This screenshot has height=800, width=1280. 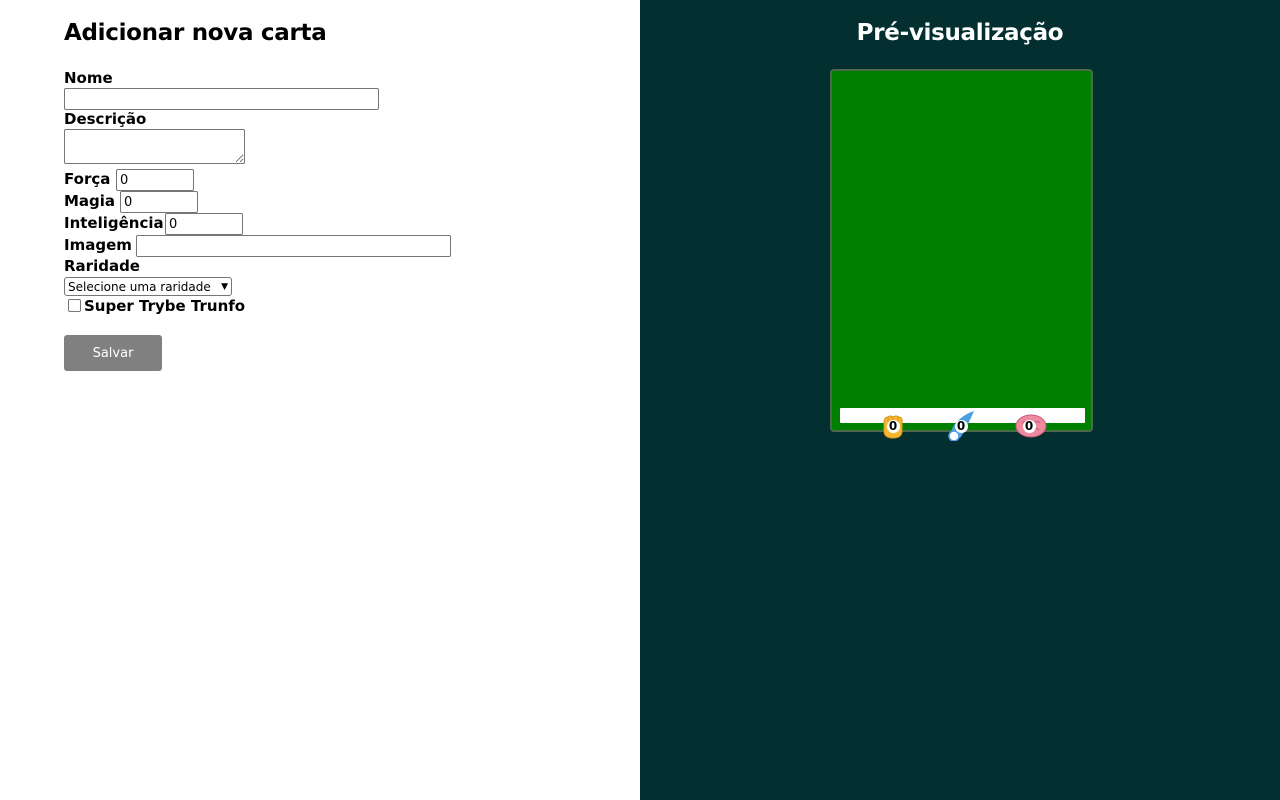 I want to click on card-preview: 0 0 0, so click(x=961, y=255).